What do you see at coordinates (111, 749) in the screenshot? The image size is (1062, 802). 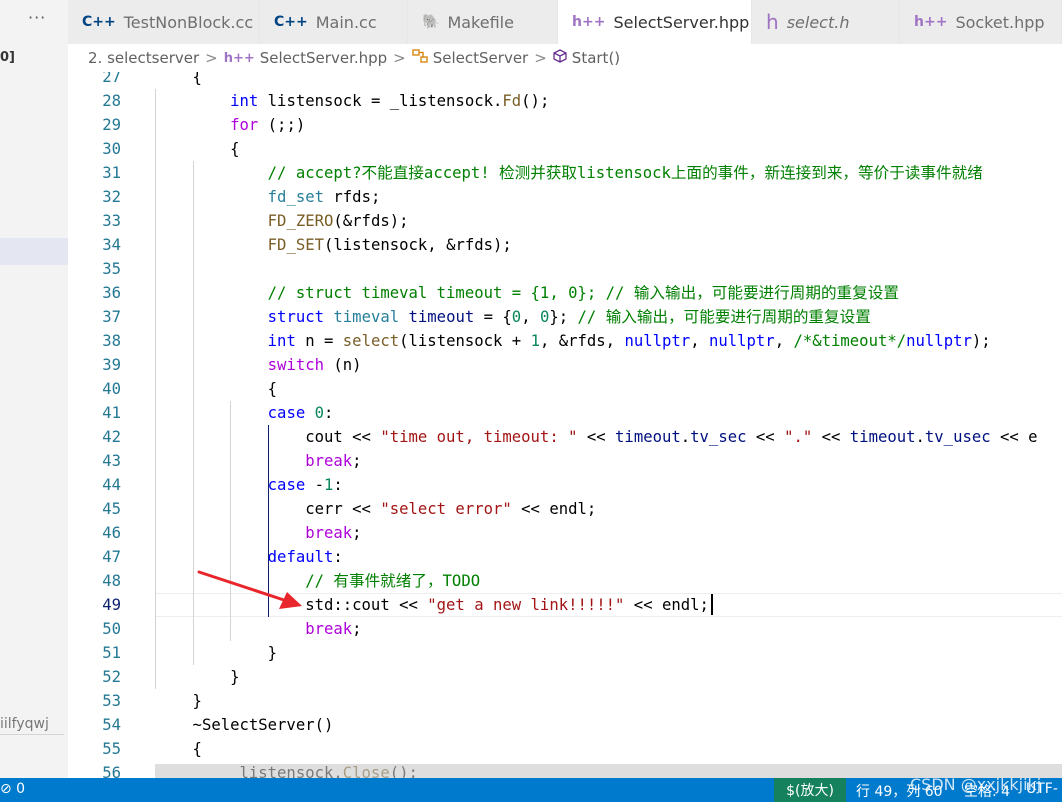 I see `line-number: 55` at bounding box center [111, 749].